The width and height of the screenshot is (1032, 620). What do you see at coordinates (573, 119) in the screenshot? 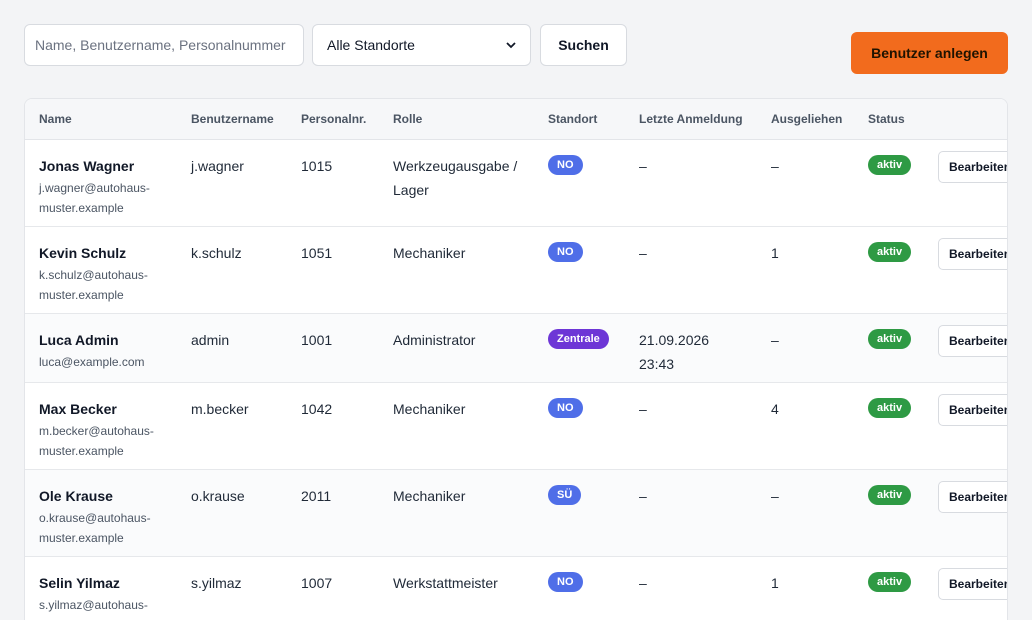
I see `column-header-location: Standort` at bounding box center [573, 119].